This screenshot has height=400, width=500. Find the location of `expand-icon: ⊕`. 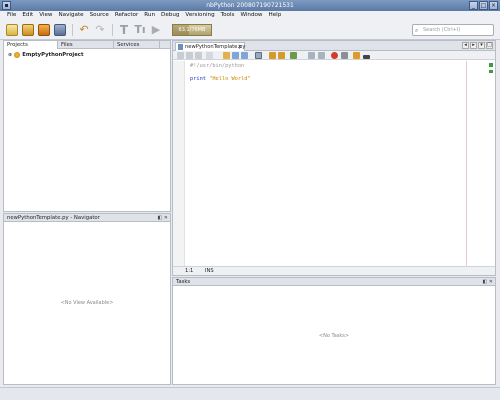

expand-icon: ⊕ is located at coordinates (10, 55).